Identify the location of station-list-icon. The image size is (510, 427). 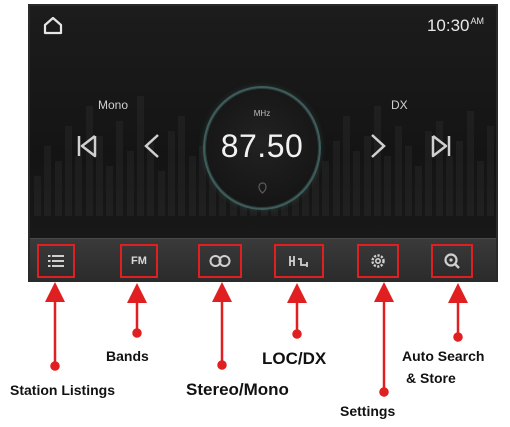
(56, 261).